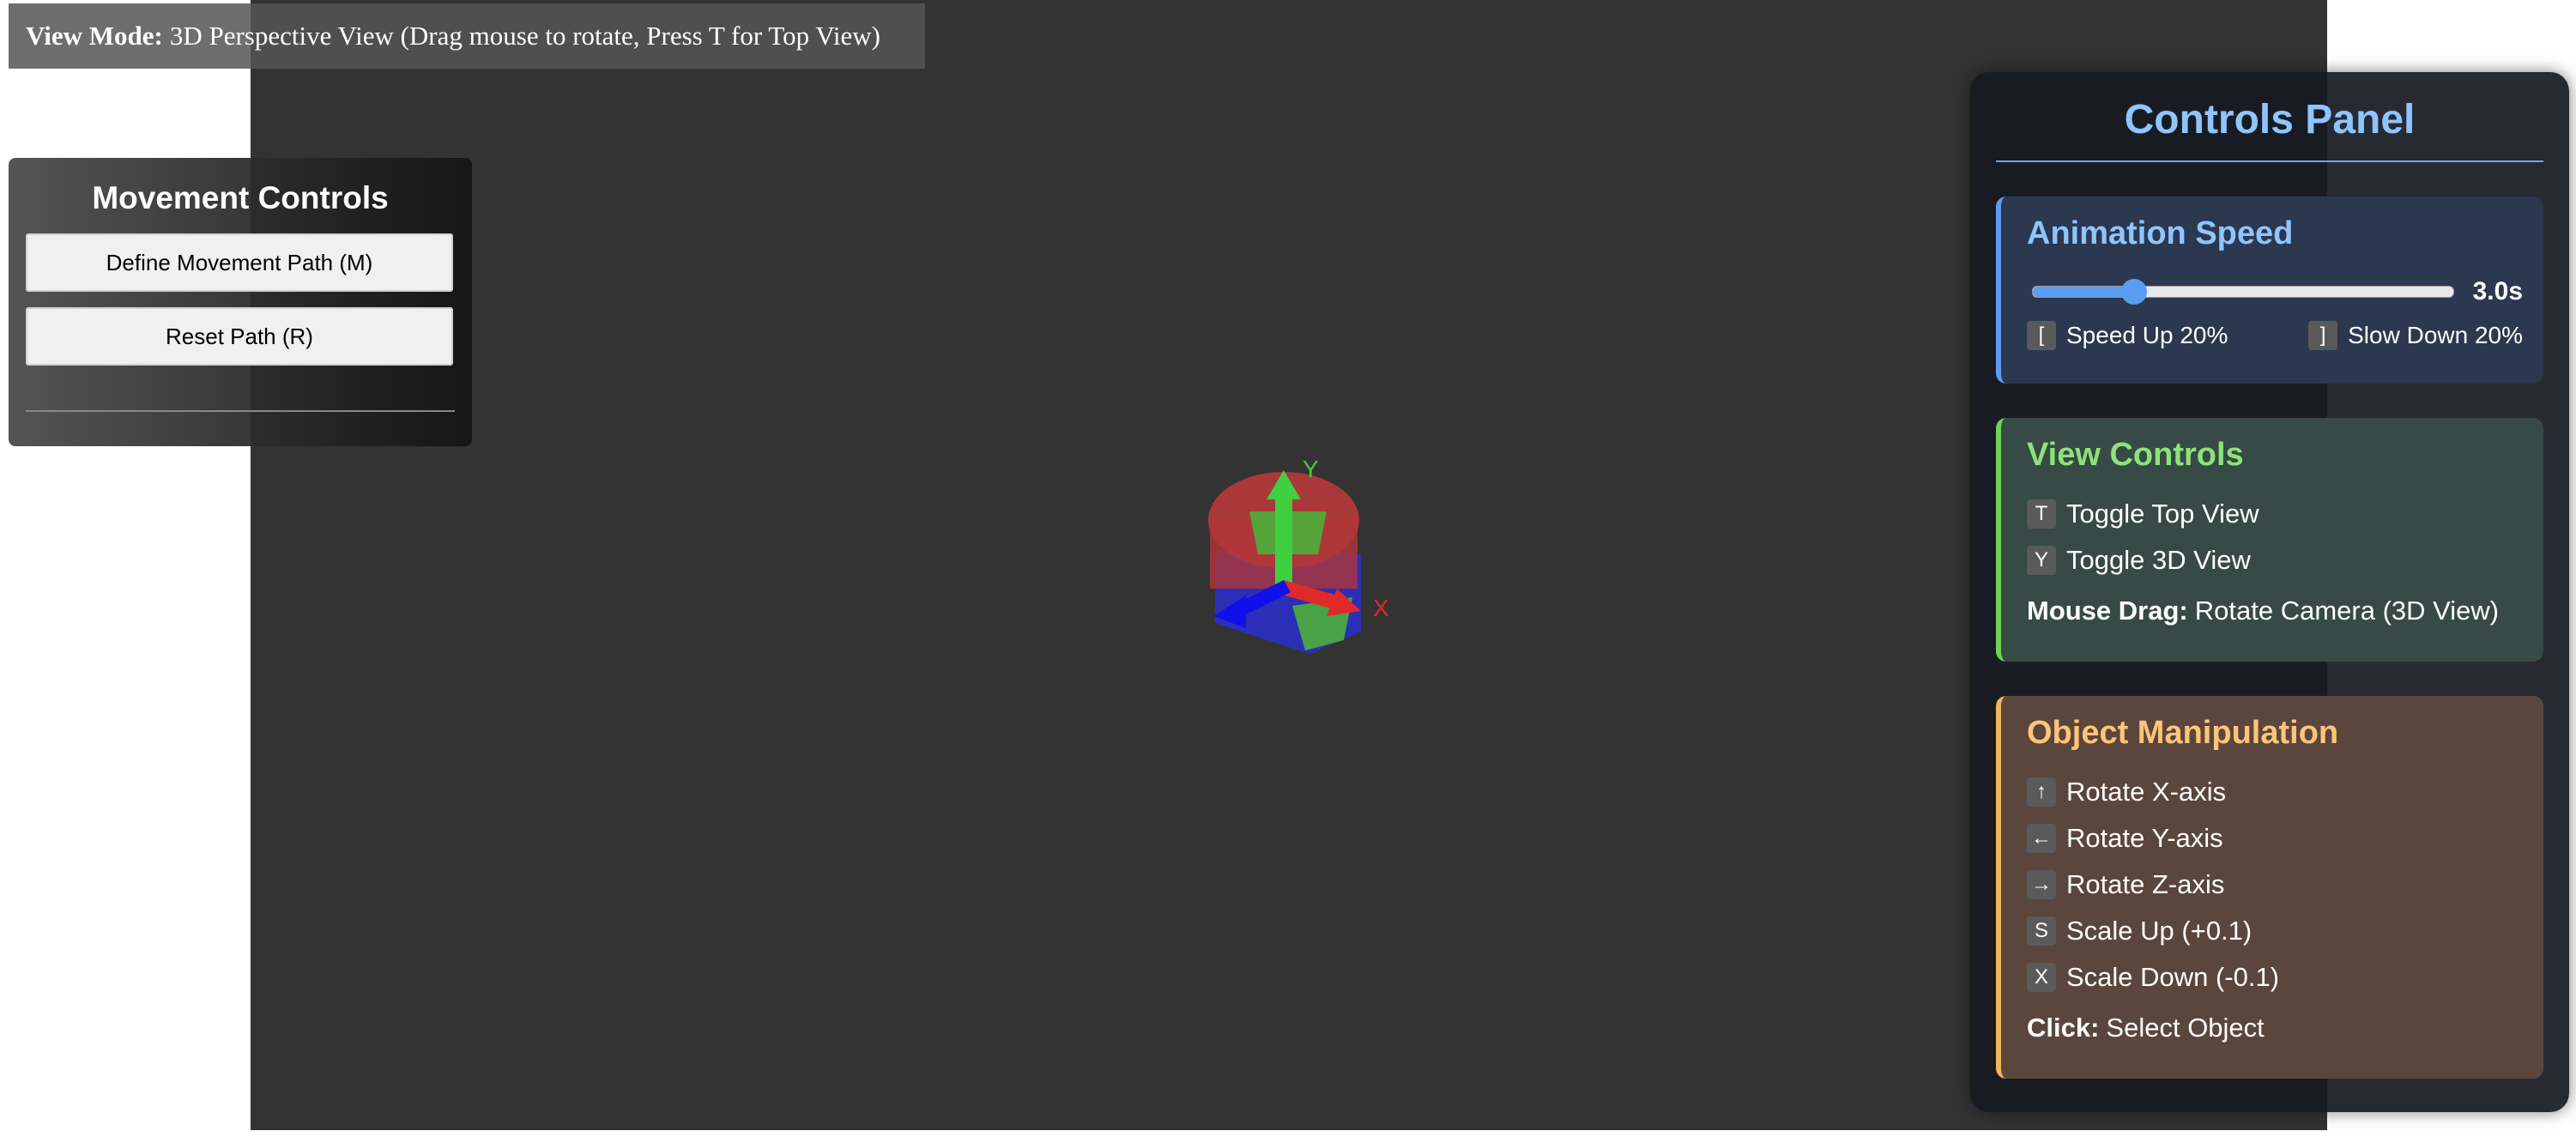 Image resolution: width=2576 pixels, height=1143 pixels. What do you see at coordinates (1283, 541) in the screenshot?
I see `y-axis-shaft` at bounding box center [1283, 541].